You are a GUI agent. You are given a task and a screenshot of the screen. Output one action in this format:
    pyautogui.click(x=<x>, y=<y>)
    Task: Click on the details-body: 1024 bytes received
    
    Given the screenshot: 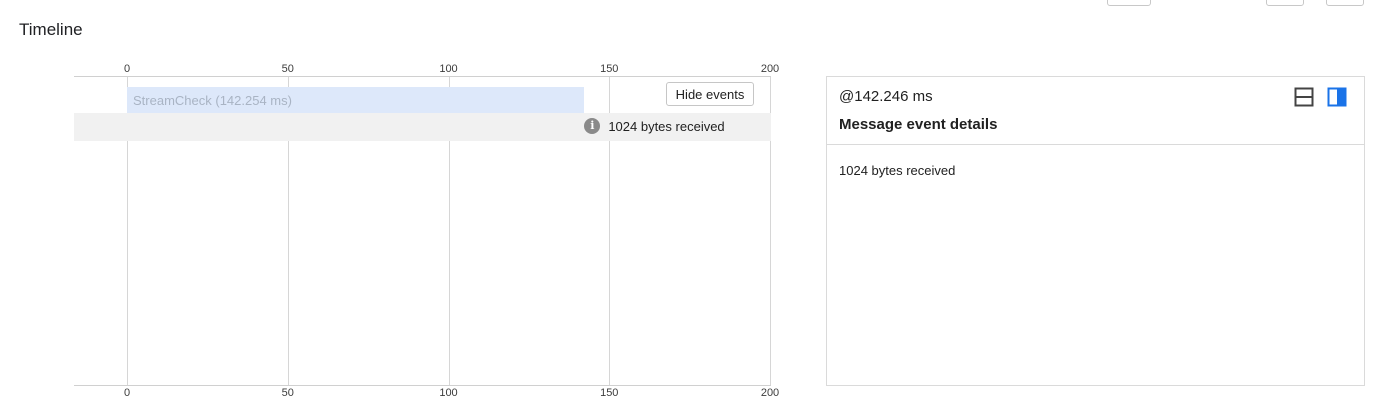 What is the action you would take?
    pyautogui.click(x=897, y=170)
    